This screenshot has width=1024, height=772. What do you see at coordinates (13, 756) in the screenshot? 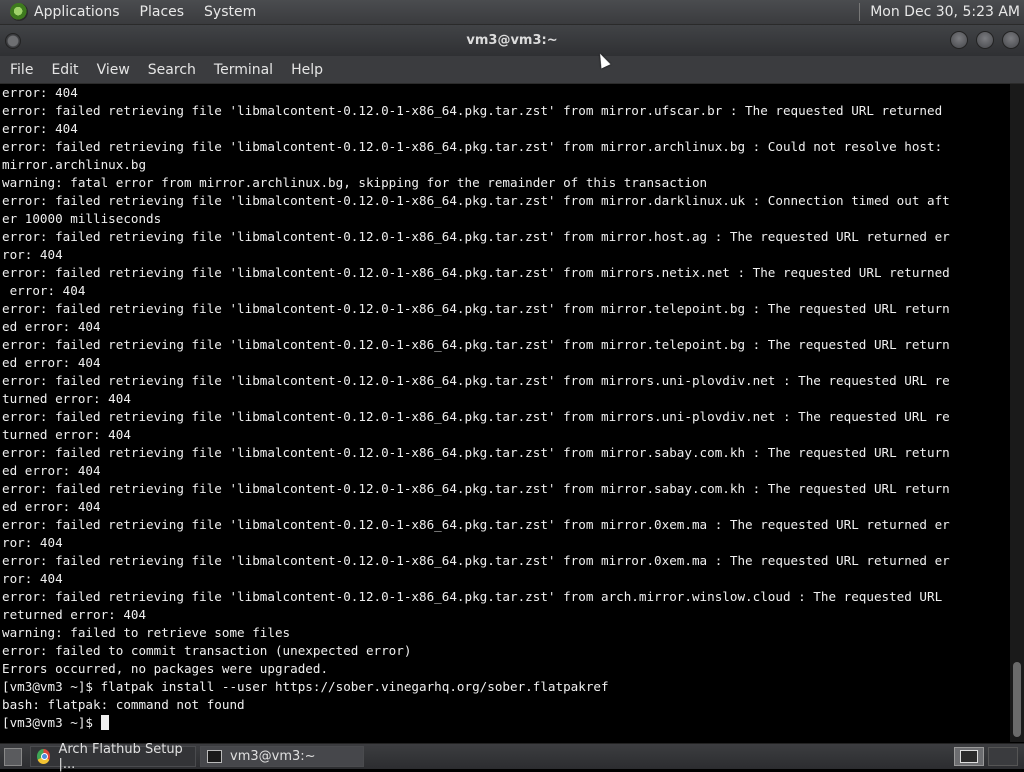
I see `show-desktop-icon` at bounding box center [13, 756].